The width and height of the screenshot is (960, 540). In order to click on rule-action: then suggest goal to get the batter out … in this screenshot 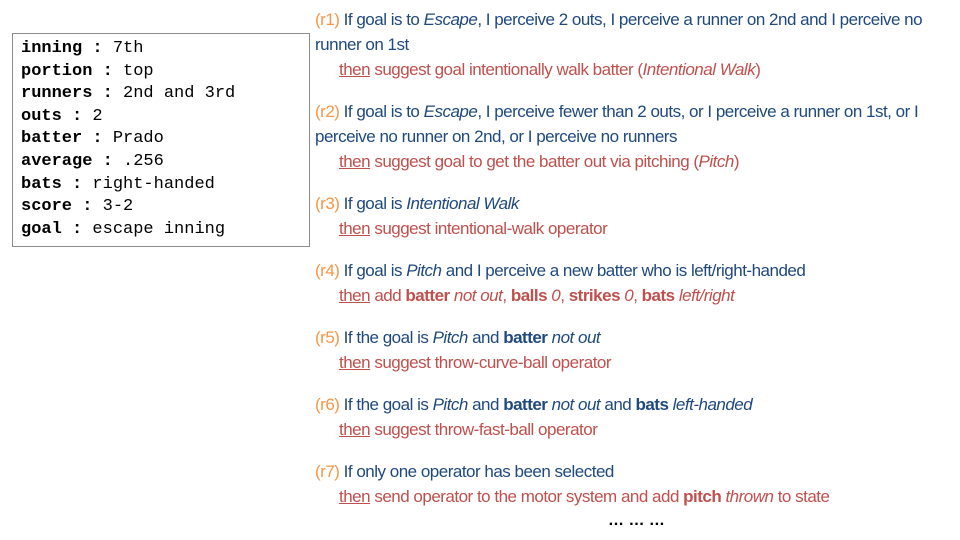, I will do `click(539, 161)`.